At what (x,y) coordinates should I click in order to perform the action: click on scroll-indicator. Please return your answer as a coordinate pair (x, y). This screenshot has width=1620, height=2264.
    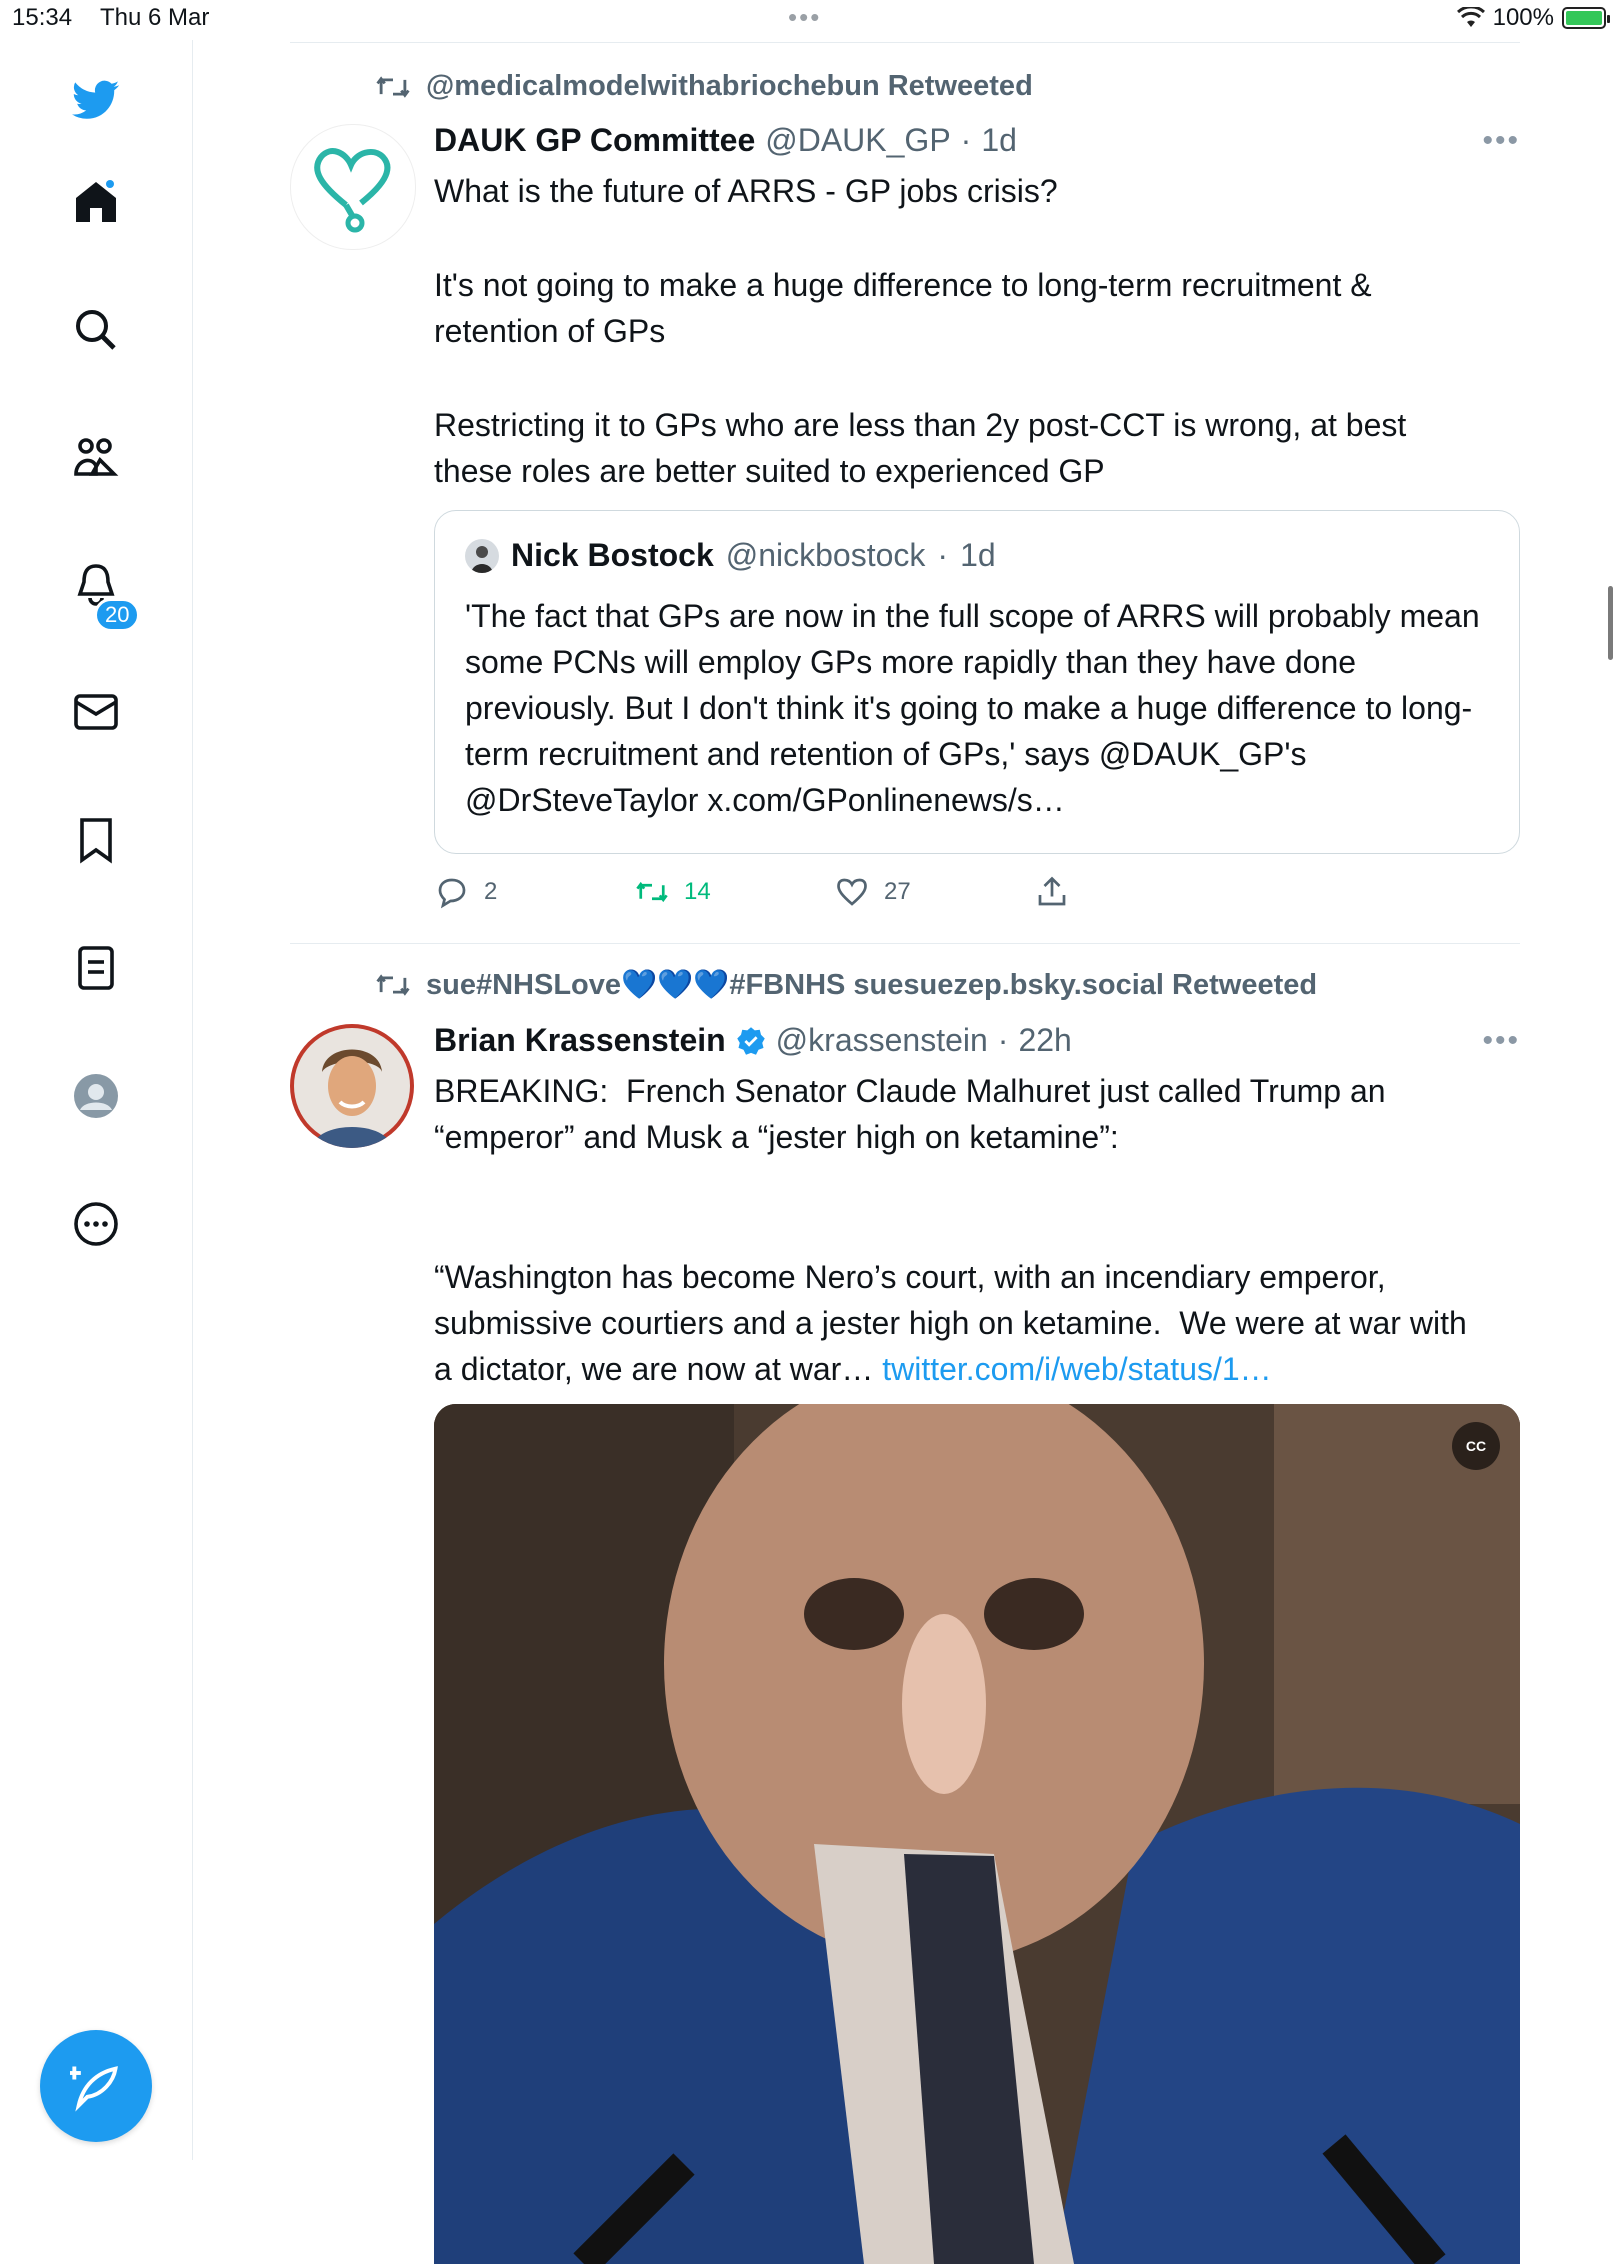
    Looking at the image, I should click on (1610, 623).